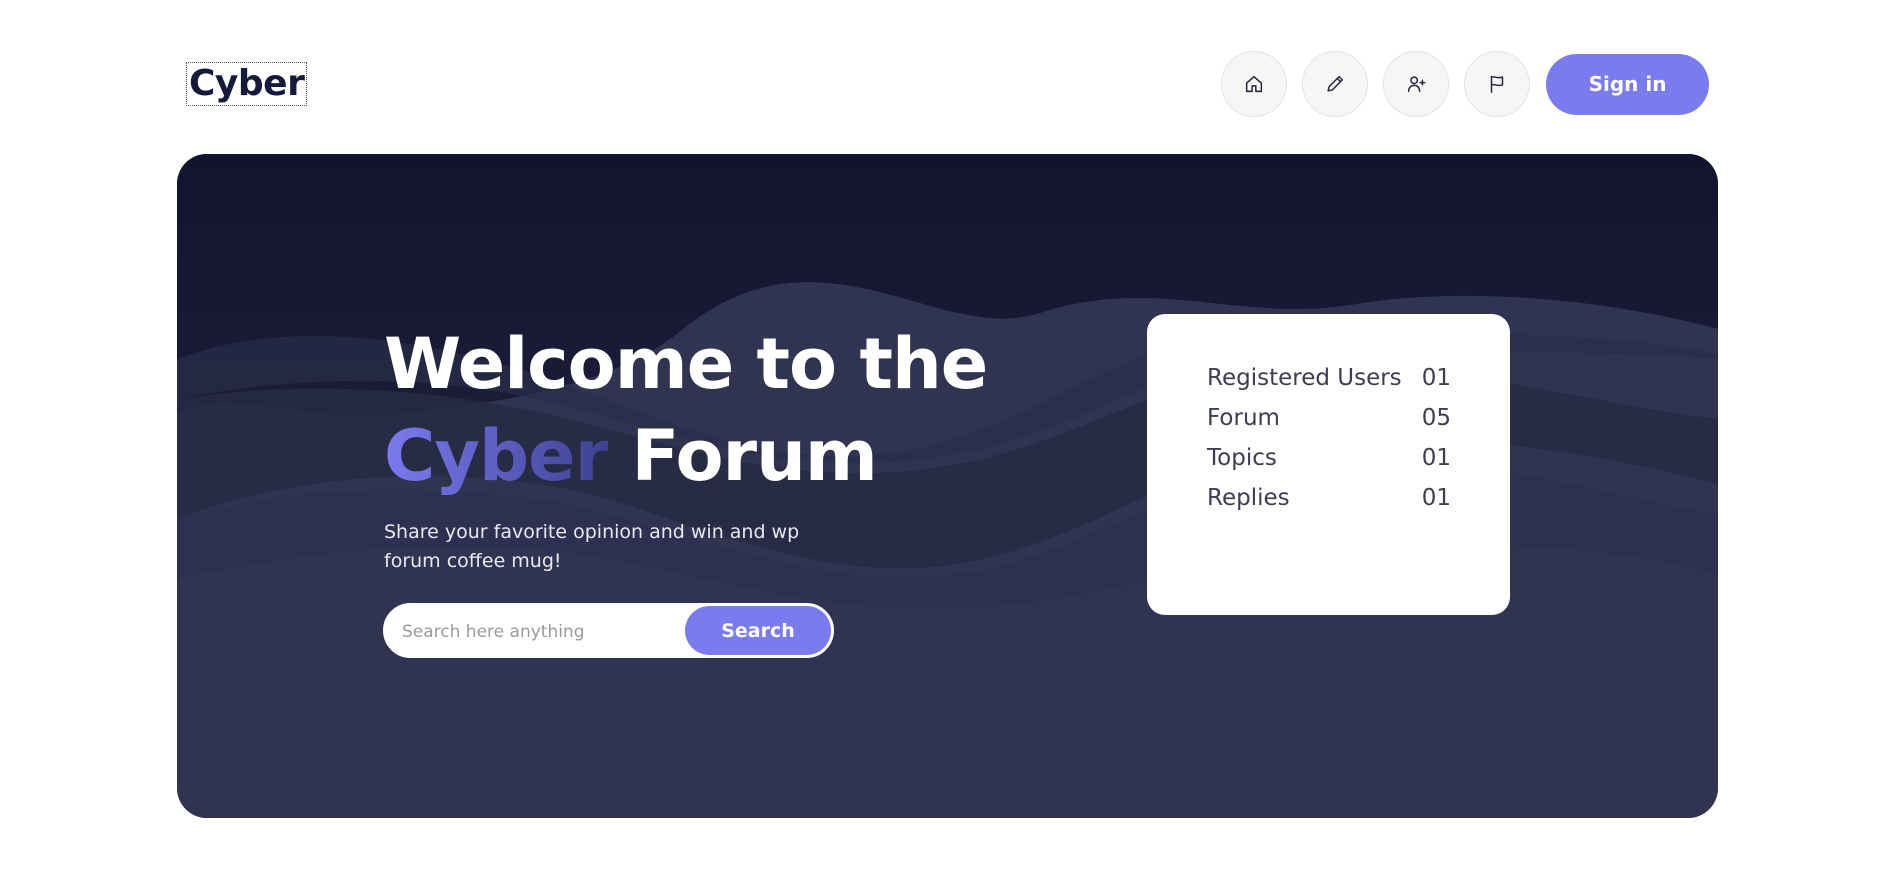  What do you see at coordinates (742, 456) in the screenshot?
I see `hero-title-rest: Forum` at bounding box center [742, 456].